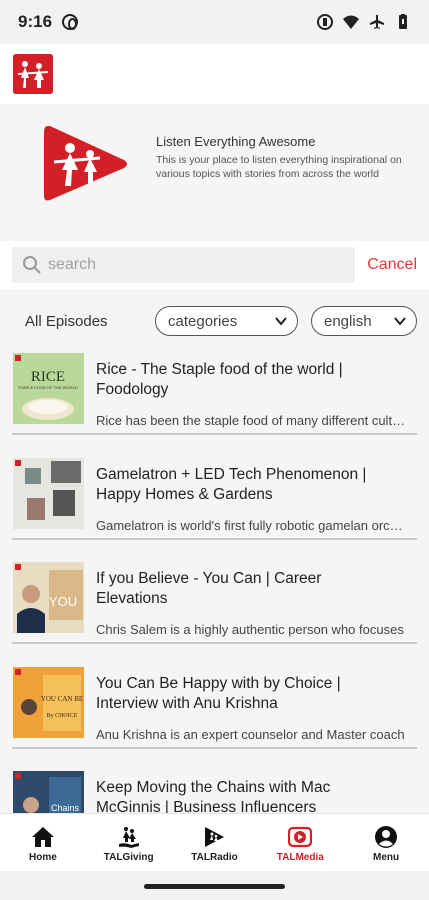 This screenshot has width=429, height=900. Describe the element at coordinates (48, 377) in the screenshot. I see `thumb-title: RICE` at that location.